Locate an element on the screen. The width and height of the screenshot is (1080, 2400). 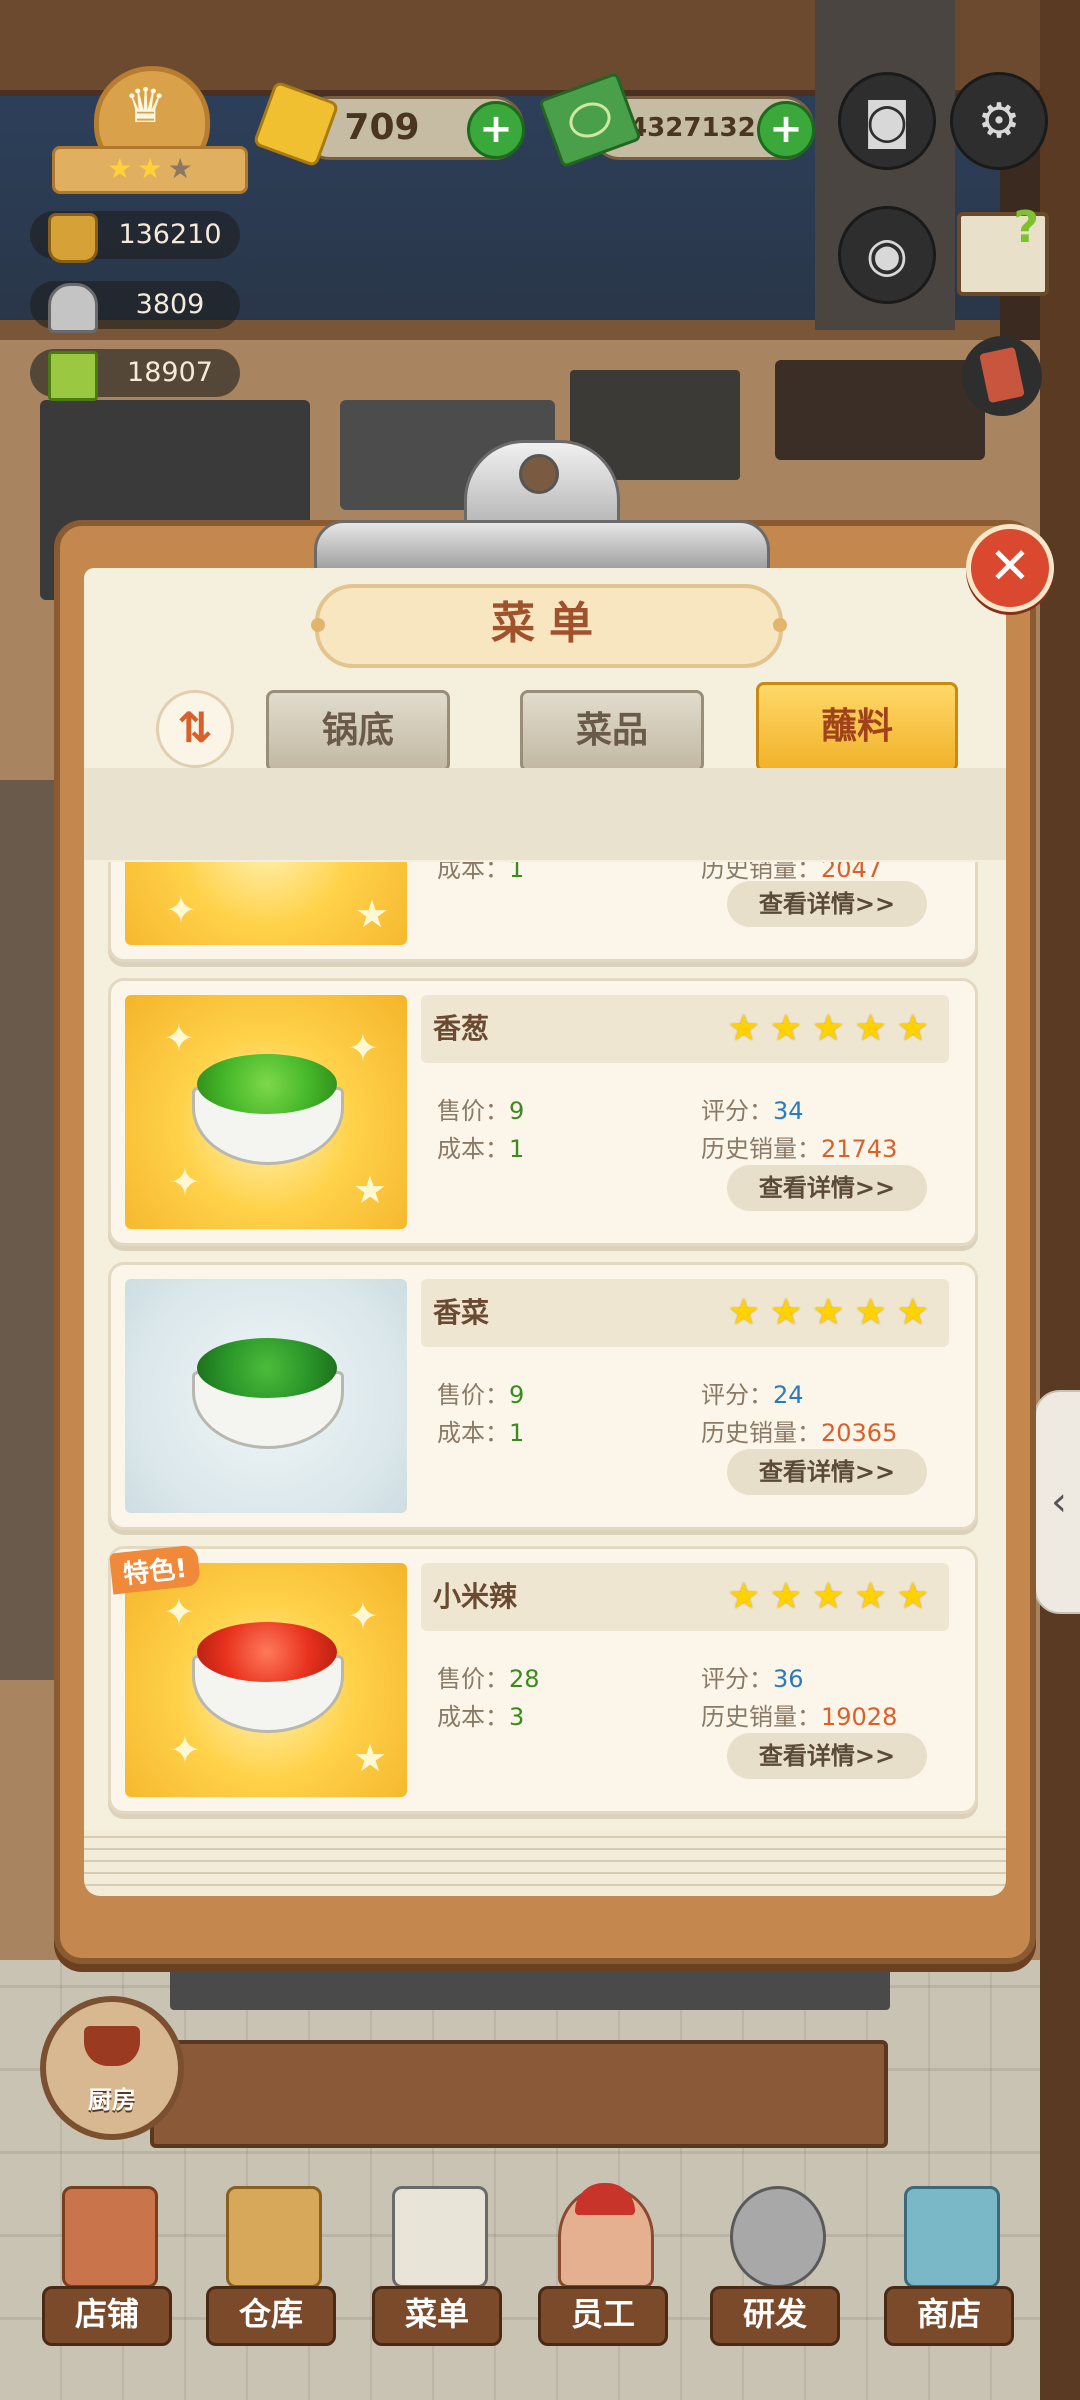
tab-dishes: 菜品 is located at coordinates (612, 731).